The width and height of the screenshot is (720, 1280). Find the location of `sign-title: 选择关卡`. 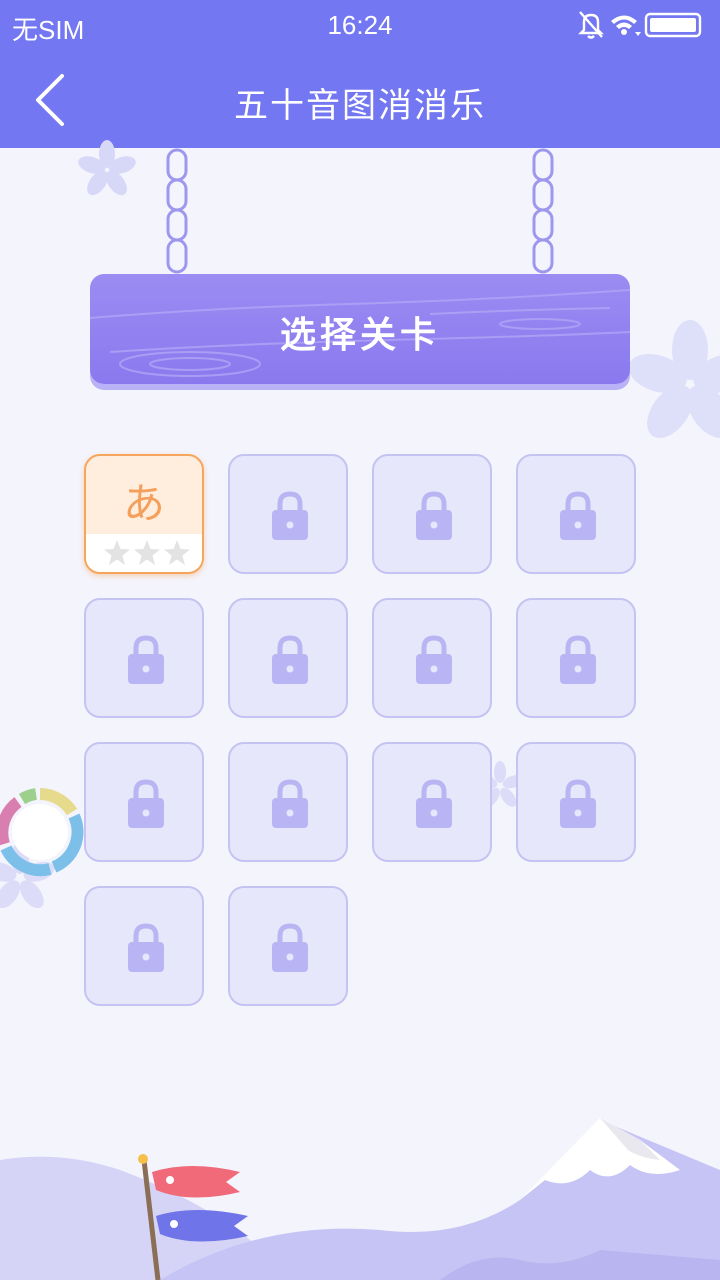

sign-title: 选择关卡 is located at coordinates (359, 335).